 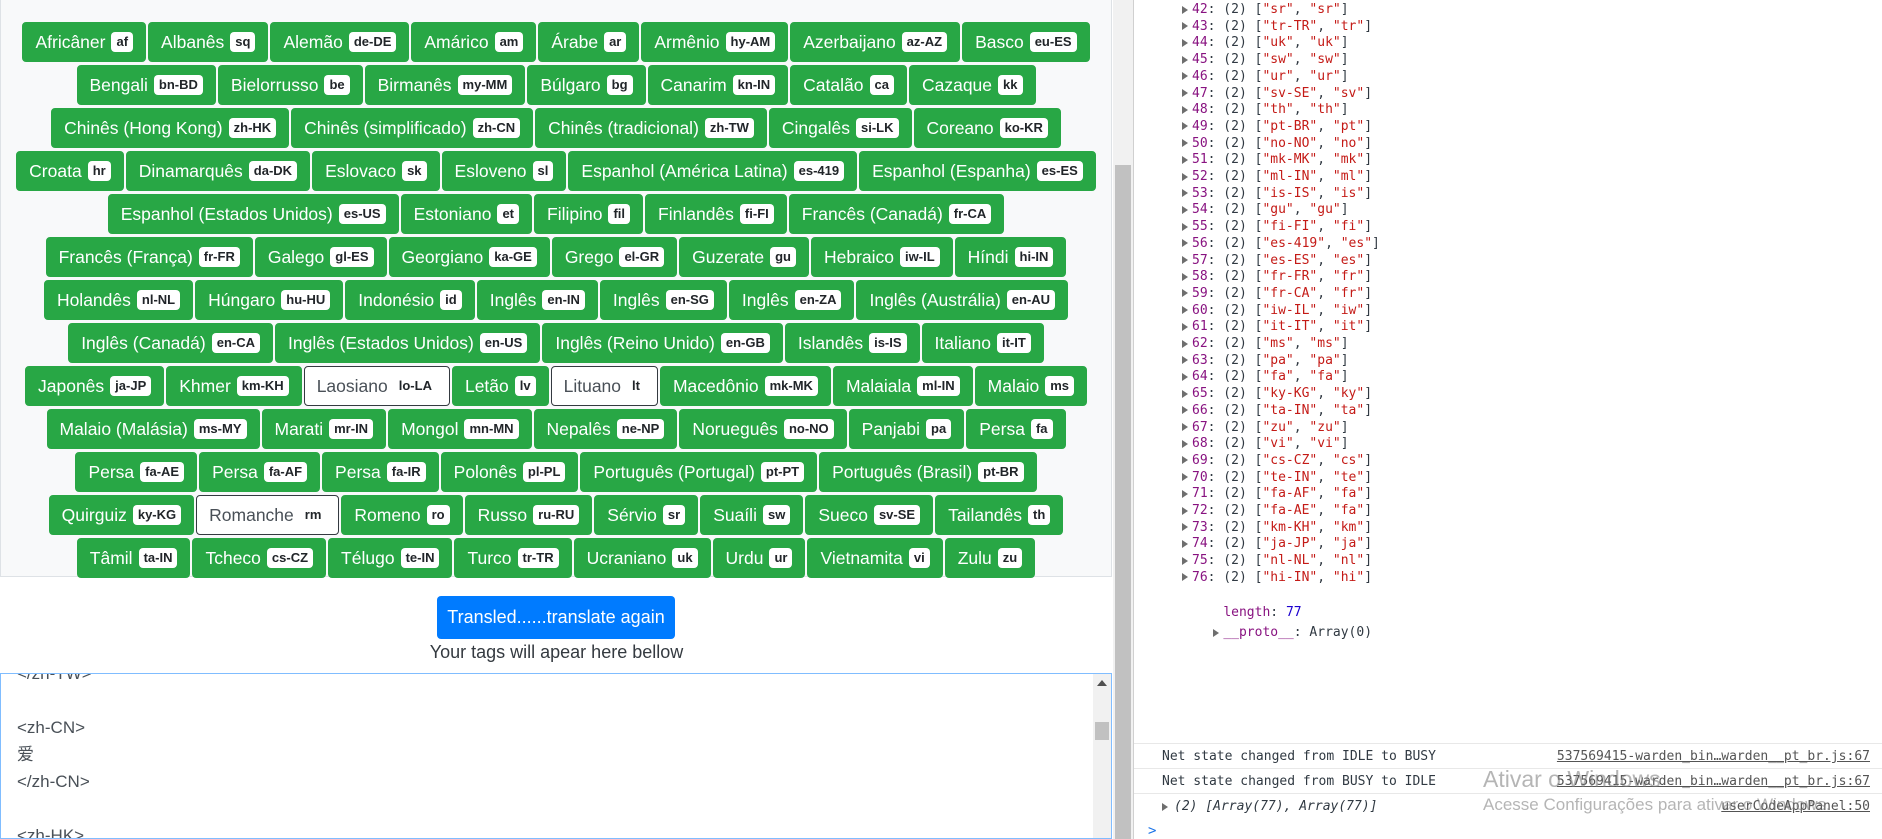 I want to click on language-button-rm: Romanche rm, so click(x=268, y=515).